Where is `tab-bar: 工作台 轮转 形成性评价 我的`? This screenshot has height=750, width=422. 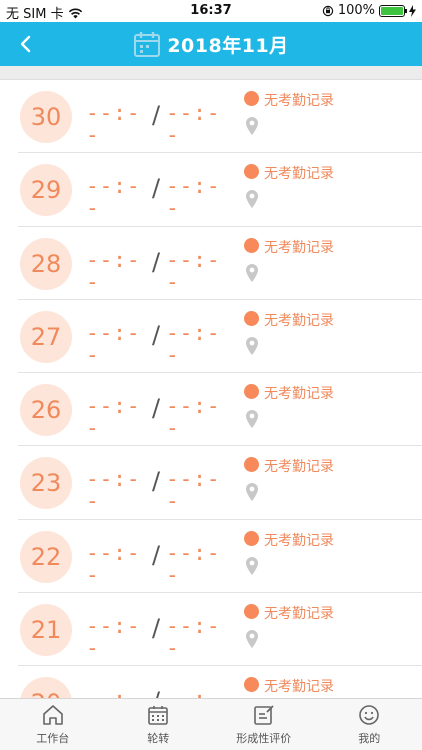 tab-bar: 工作台 轮转 形成性评价 我的 is located at coordinates (211, 724).